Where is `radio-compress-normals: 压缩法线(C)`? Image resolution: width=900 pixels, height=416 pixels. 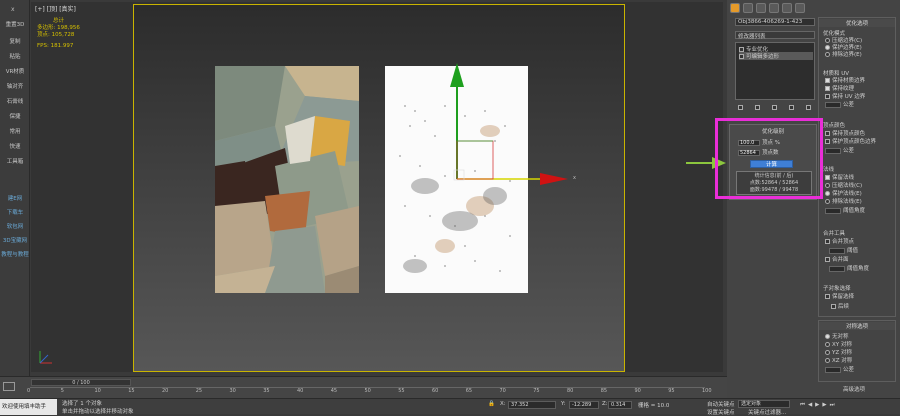
radio-compress-normals: 压缩法线(C) is located at coordinates (843, 185).